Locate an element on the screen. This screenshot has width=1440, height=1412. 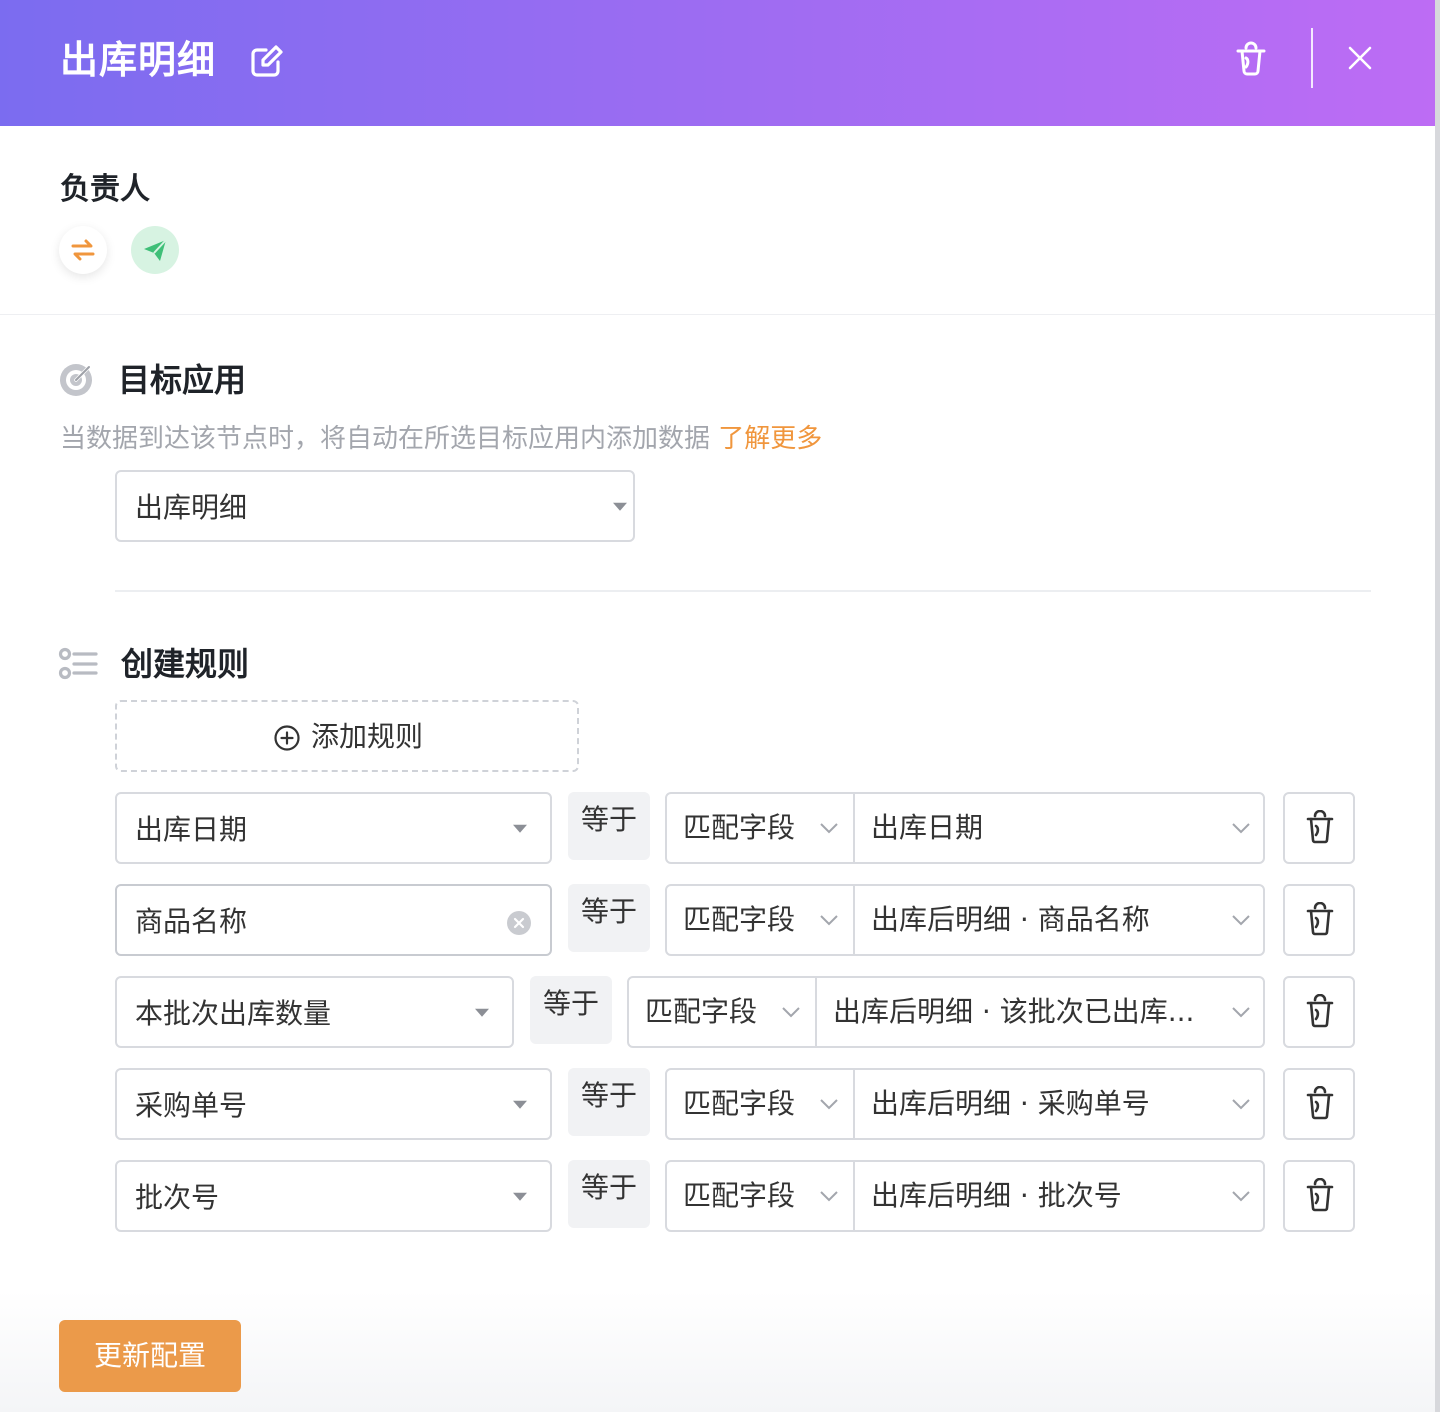
rule-field-select: 本批次出库数量 is located at coordinates (314, 1012).